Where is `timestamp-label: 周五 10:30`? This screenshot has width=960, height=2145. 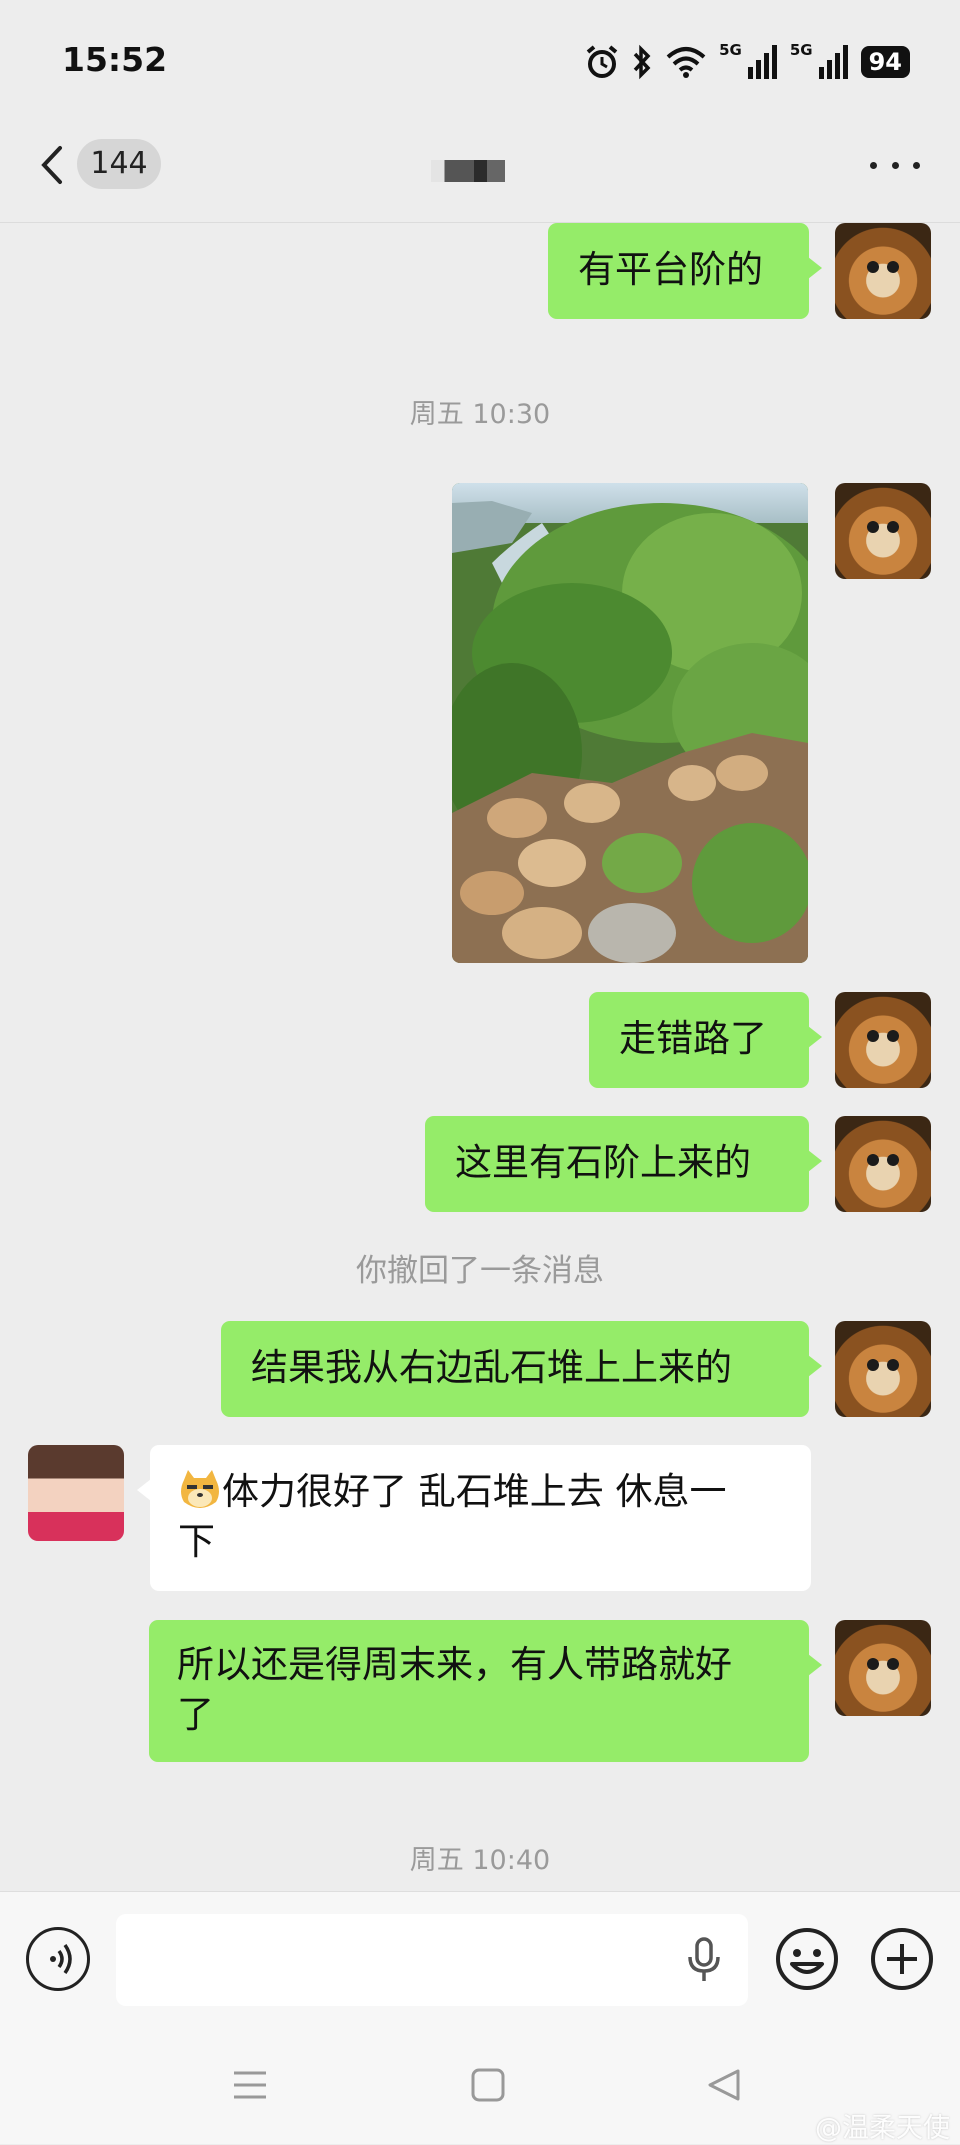 timestamp-label: 周五 10:30 is located at coordinates (480, 414).